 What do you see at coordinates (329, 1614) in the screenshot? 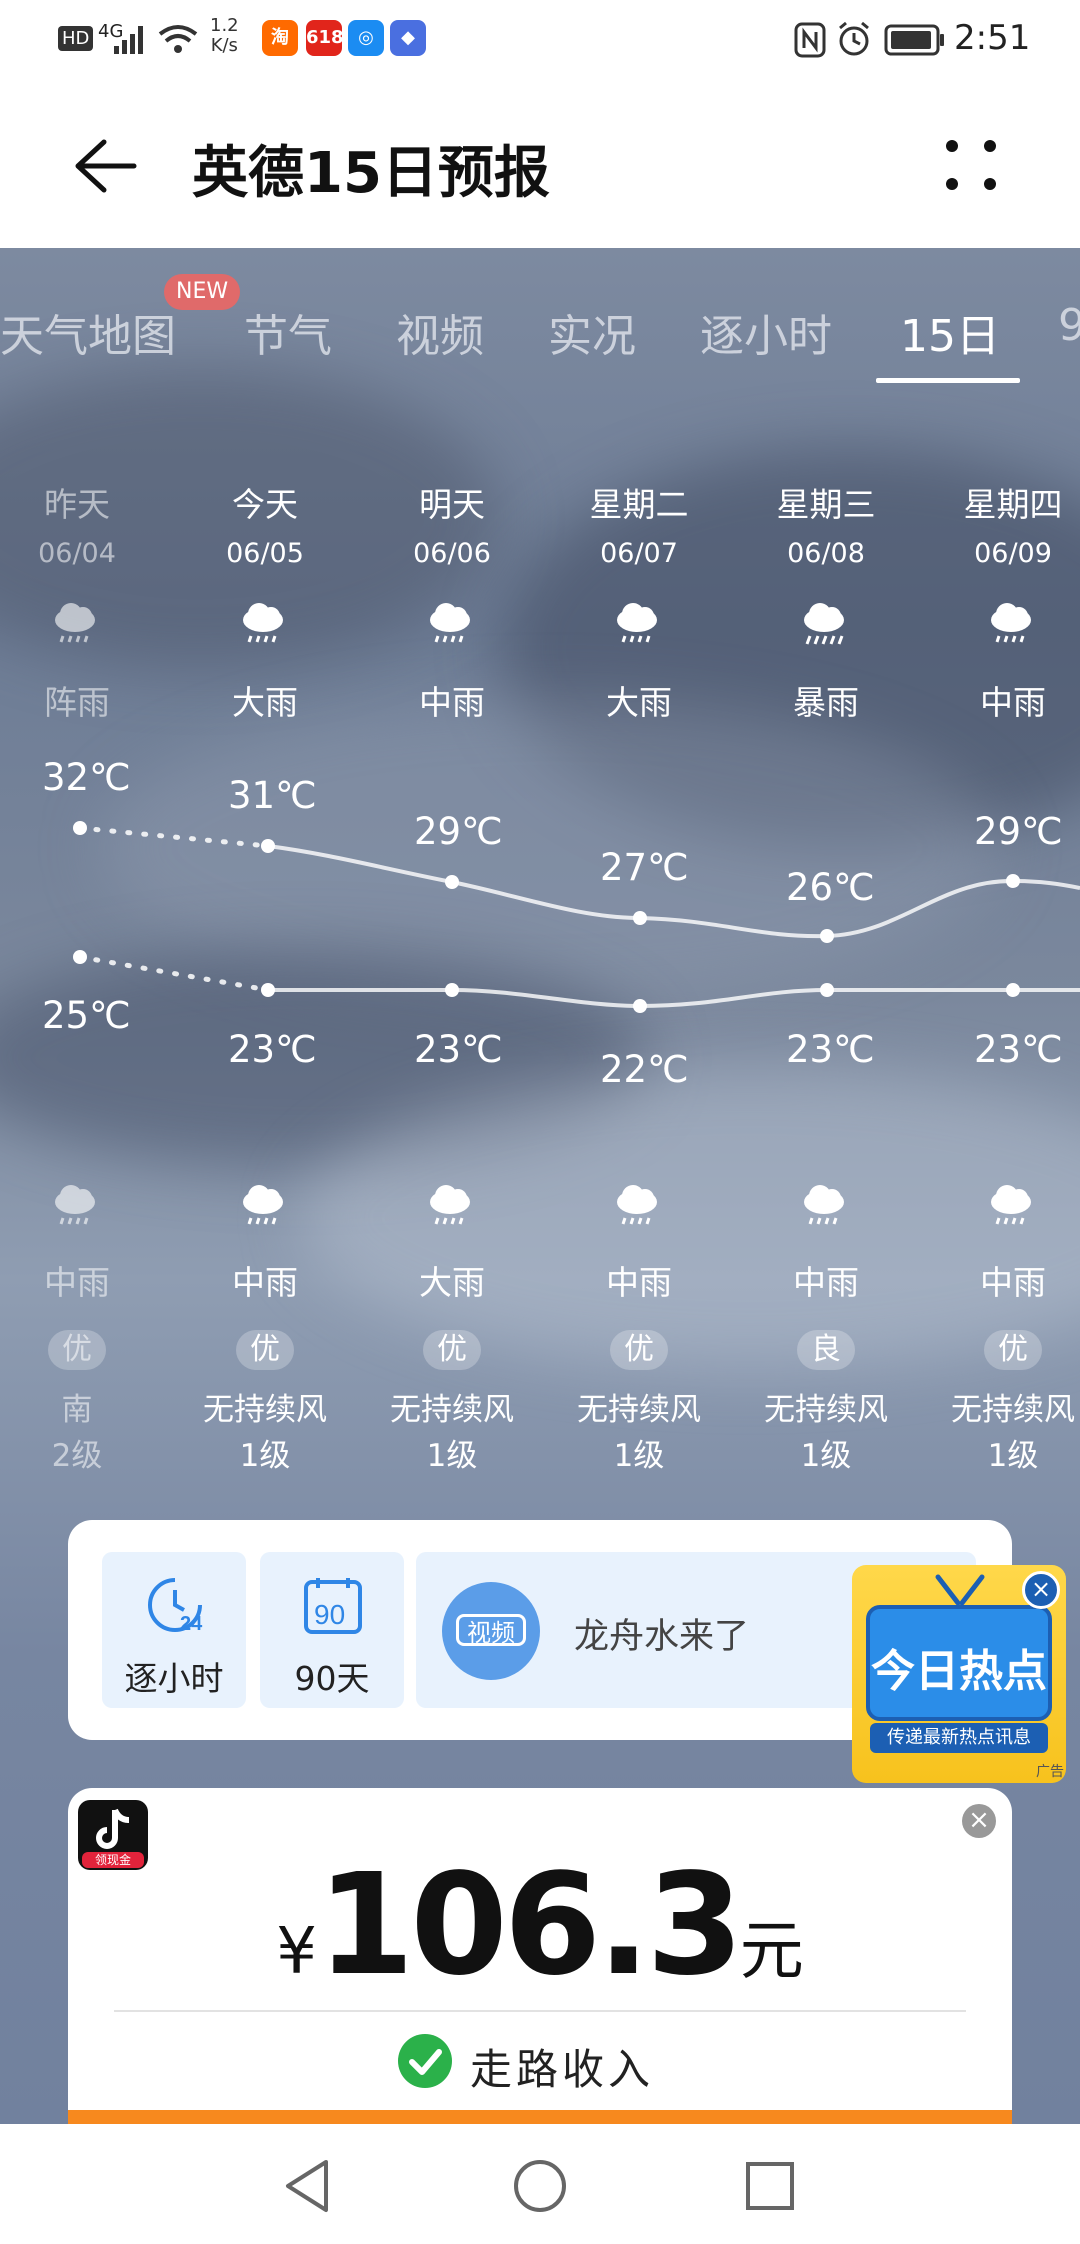
I see `svg-text: 90` at bounding box center [329, 1614].